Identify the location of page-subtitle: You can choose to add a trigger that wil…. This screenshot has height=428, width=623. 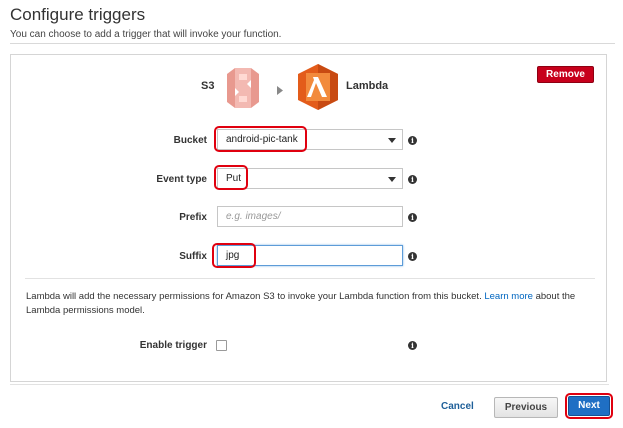
(146, 34).